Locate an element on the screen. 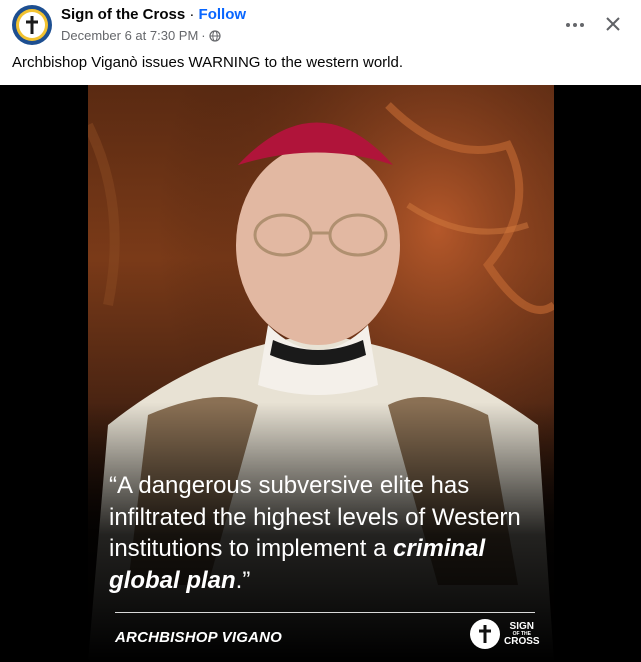 Image resolution: width=641 pixels, height=662 pixels. divider-line is located at coordinates (325, 612).